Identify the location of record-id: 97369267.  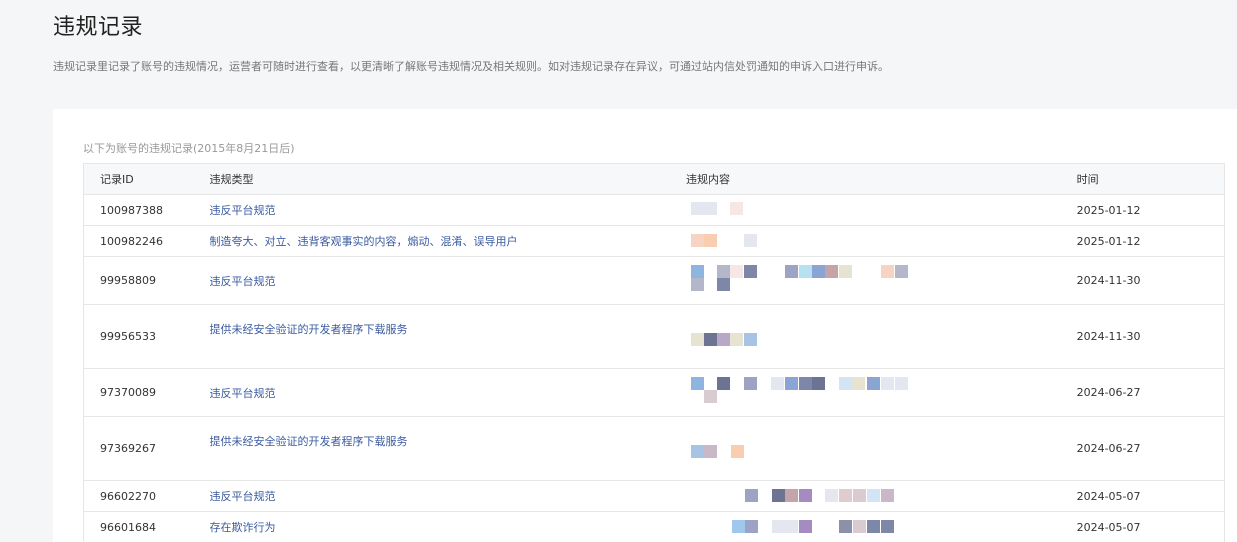
(146, 448).